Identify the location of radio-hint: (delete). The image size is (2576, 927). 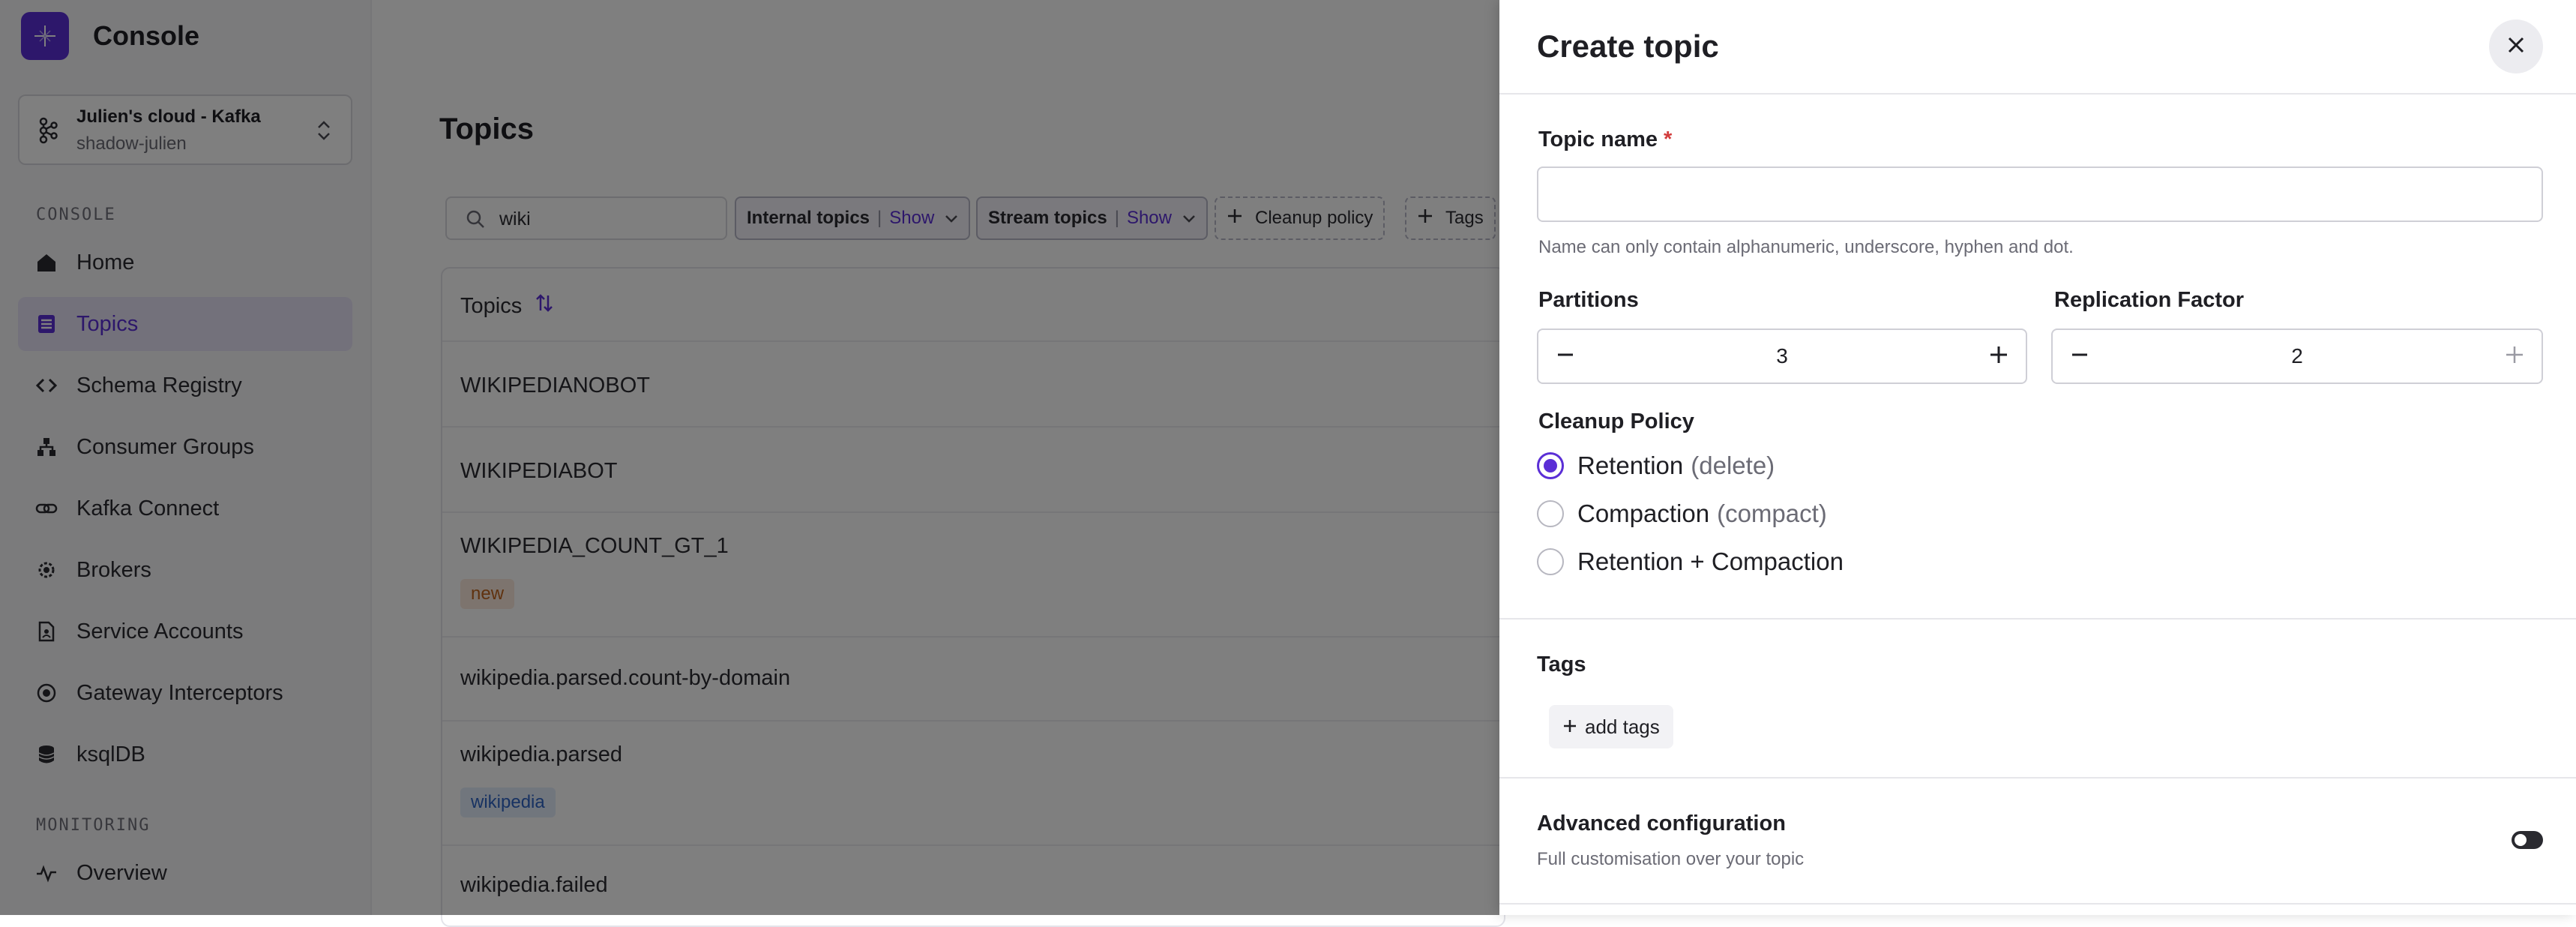
(1733, 465).